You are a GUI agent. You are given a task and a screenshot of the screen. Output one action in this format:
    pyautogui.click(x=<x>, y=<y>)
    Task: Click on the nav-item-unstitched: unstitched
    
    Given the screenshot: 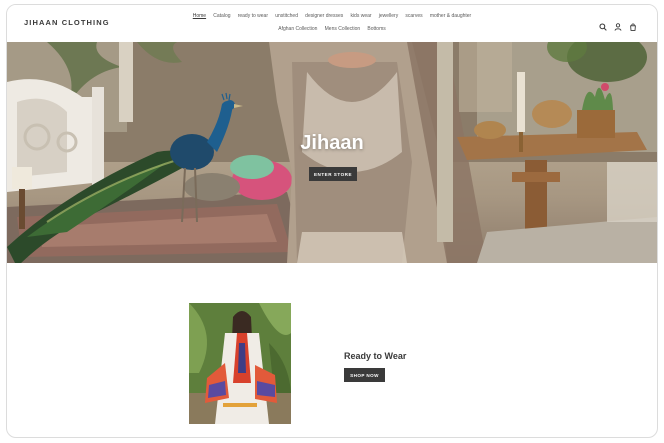 What is the action you would take?
    pyautogui.click(x=286, y=16)
    